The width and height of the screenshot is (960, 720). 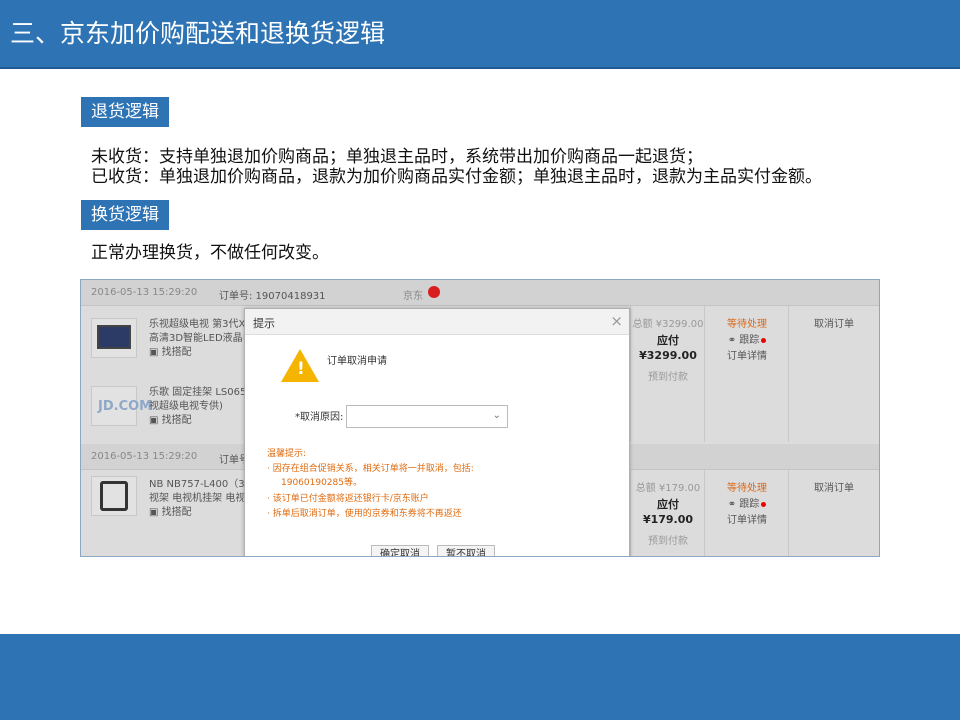 I want to click on warning-mark: !, so click(x=301, y=369).